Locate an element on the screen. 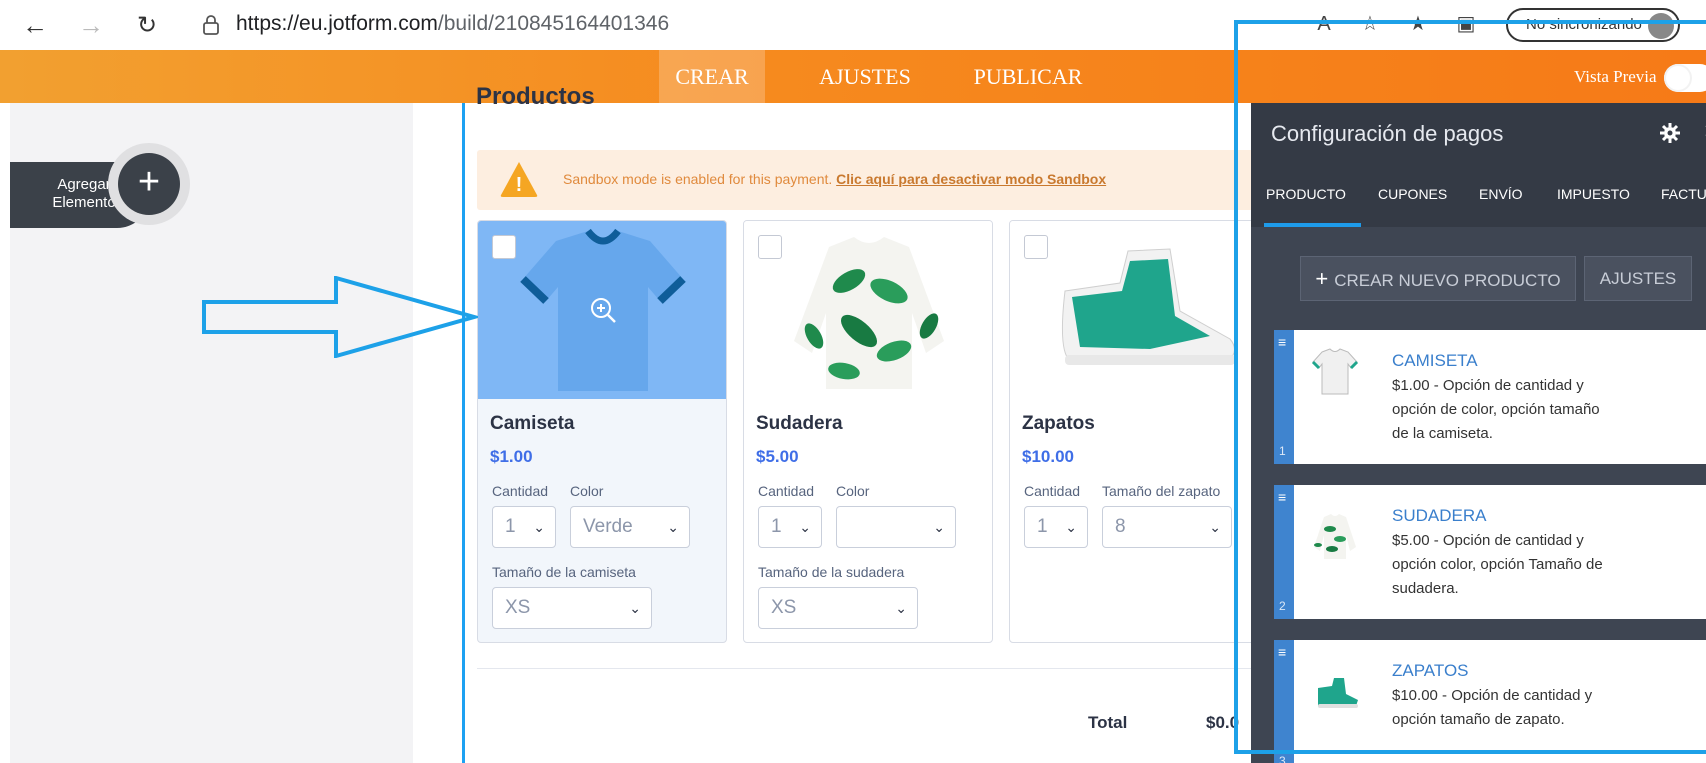 Image resolution: width=1706 pixels, height=763 pixels. color-select: Verde ⌄ is located at coordinates (630, 527).